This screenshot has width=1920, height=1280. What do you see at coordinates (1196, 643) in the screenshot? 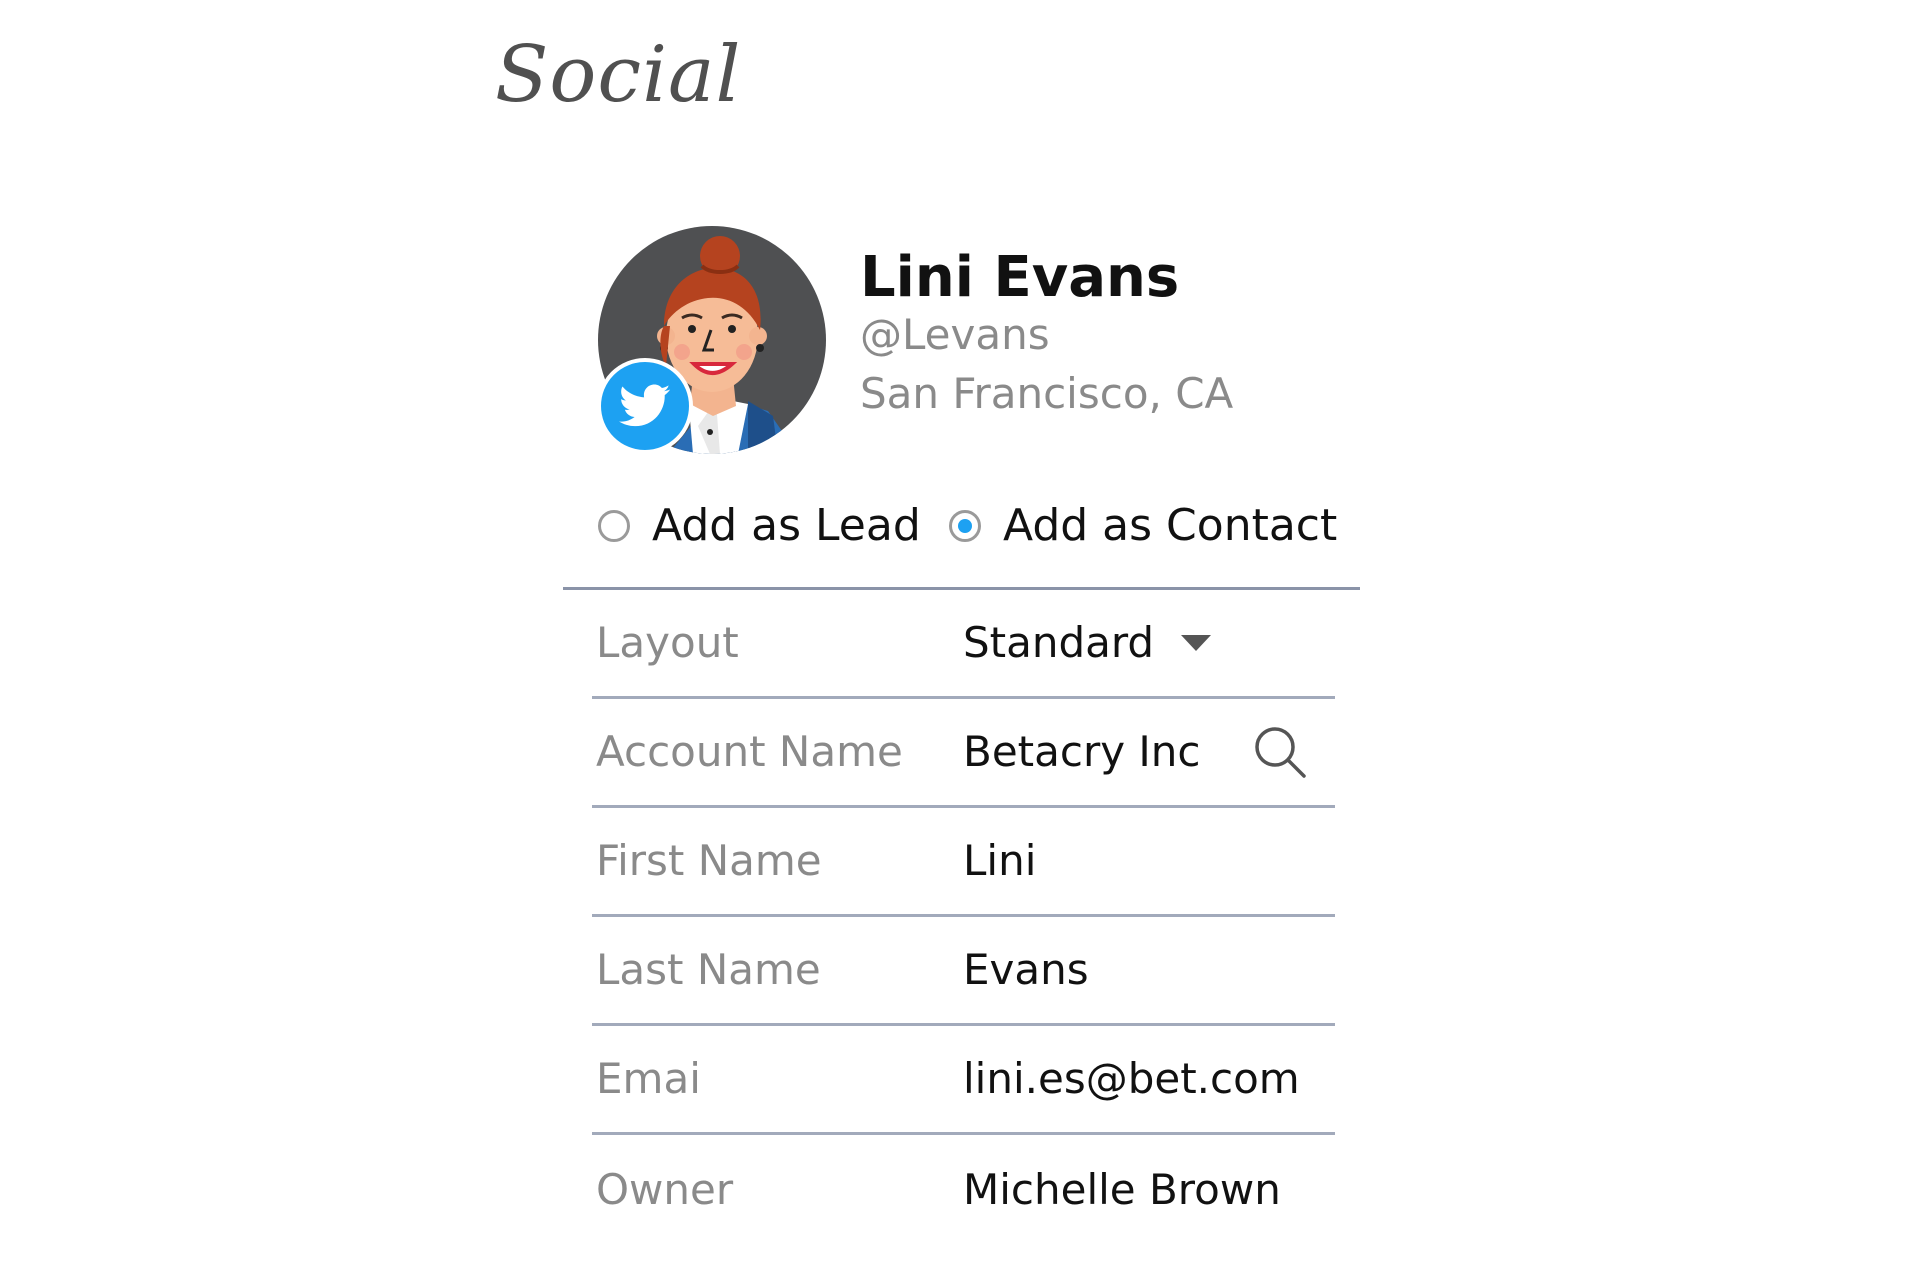
I see `chevron-down-icon` at bounding box center [1196, 643].